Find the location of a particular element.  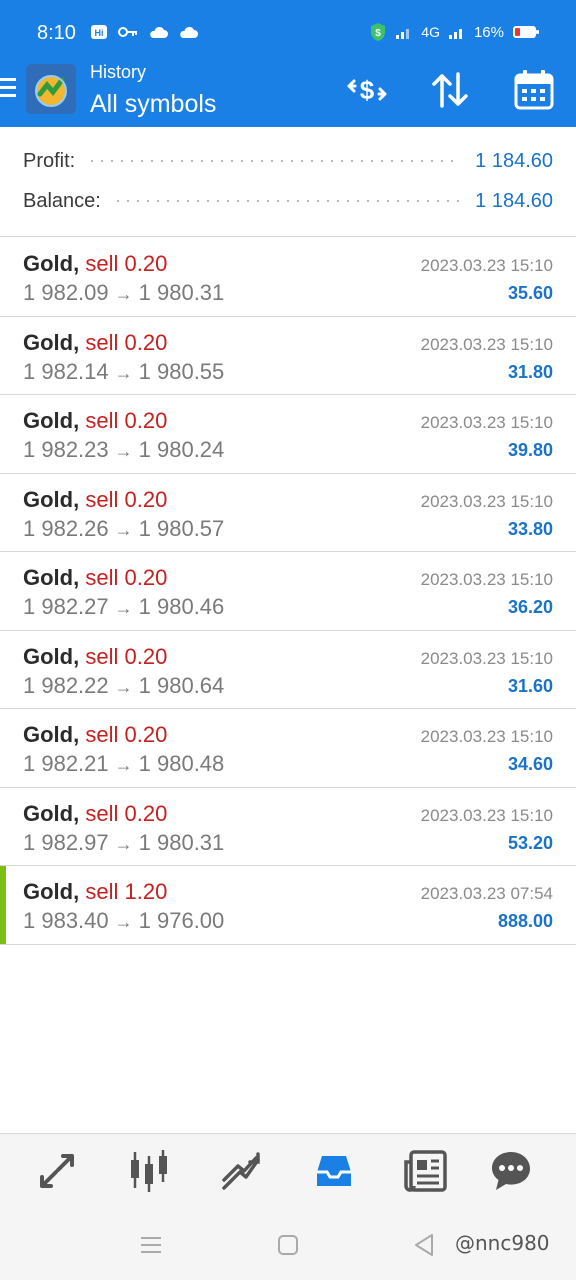

profit-row: Profit: 1 184.60 is located at coordinates (288, 161).